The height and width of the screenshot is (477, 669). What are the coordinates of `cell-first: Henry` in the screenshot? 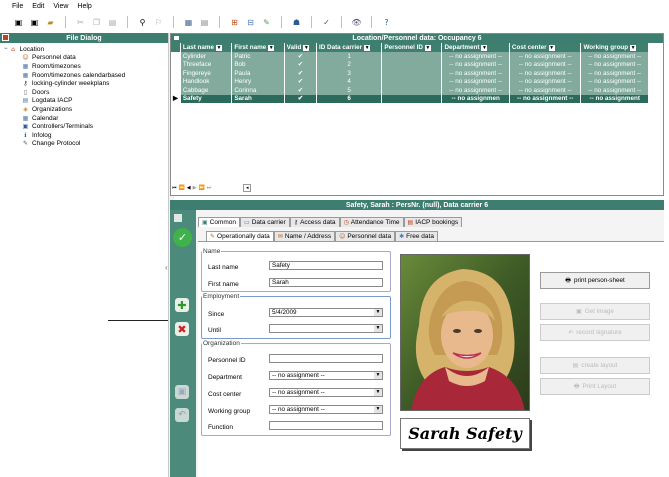 It's located at (258, 81).